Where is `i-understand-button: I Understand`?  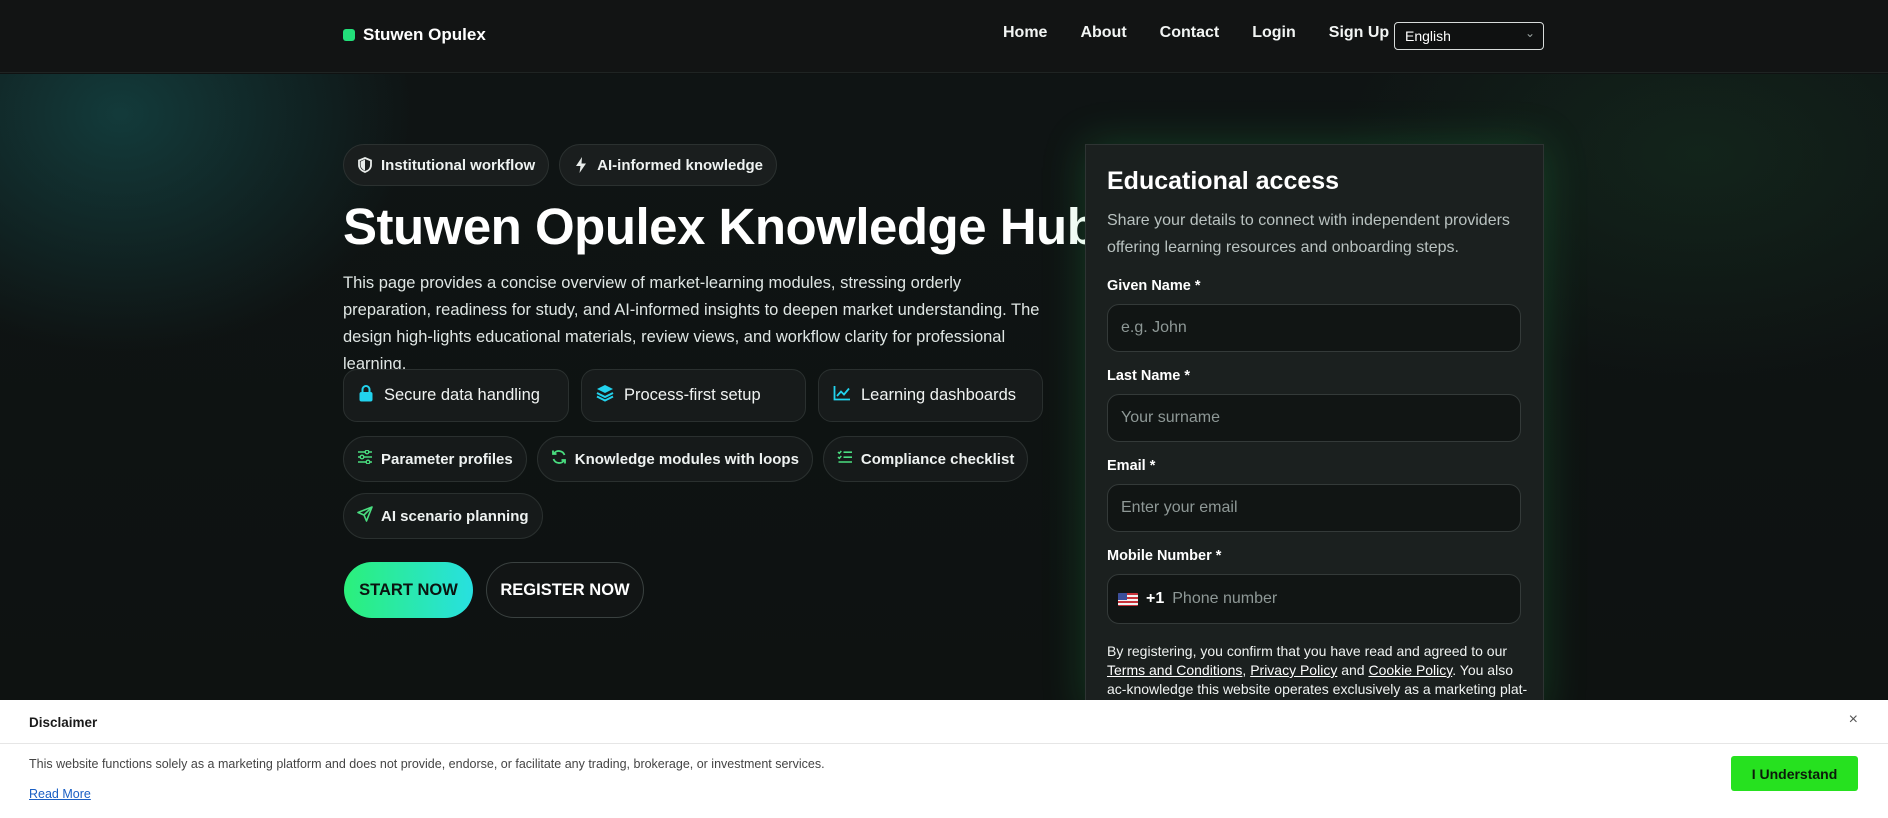 i-understand-button: I Understand is located at coordinates (1794, 773).